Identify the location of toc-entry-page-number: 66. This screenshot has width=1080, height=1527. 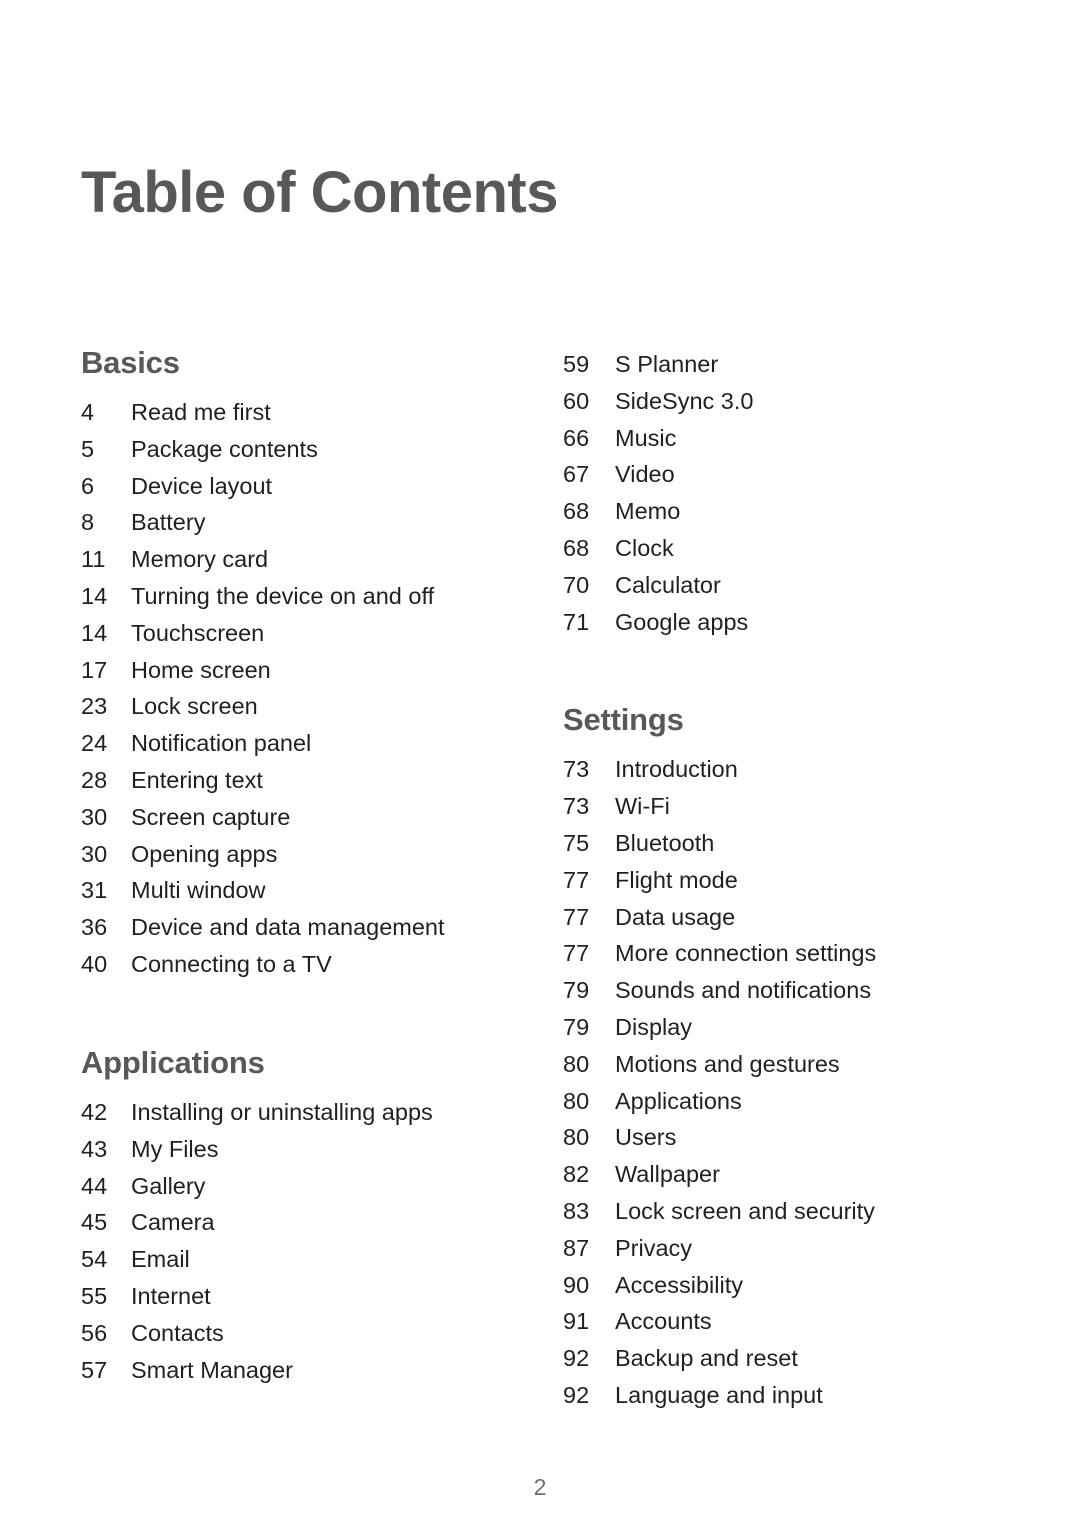
(576, 437).